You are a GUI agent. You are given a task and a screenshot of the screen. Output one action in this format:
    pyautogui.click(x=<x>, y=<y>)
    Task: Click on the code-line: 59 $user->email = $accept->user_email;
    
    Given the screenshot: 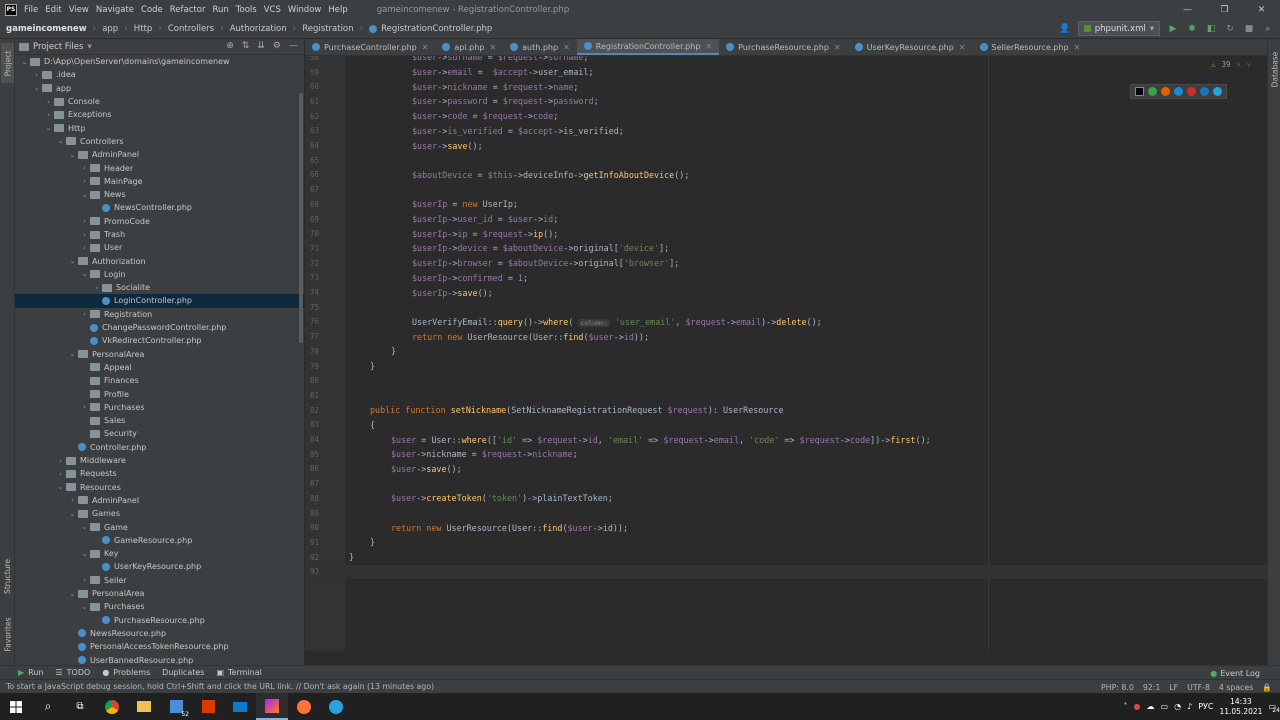 What is the action you would take?
    pyautogui.click(x=786, y=72)
    